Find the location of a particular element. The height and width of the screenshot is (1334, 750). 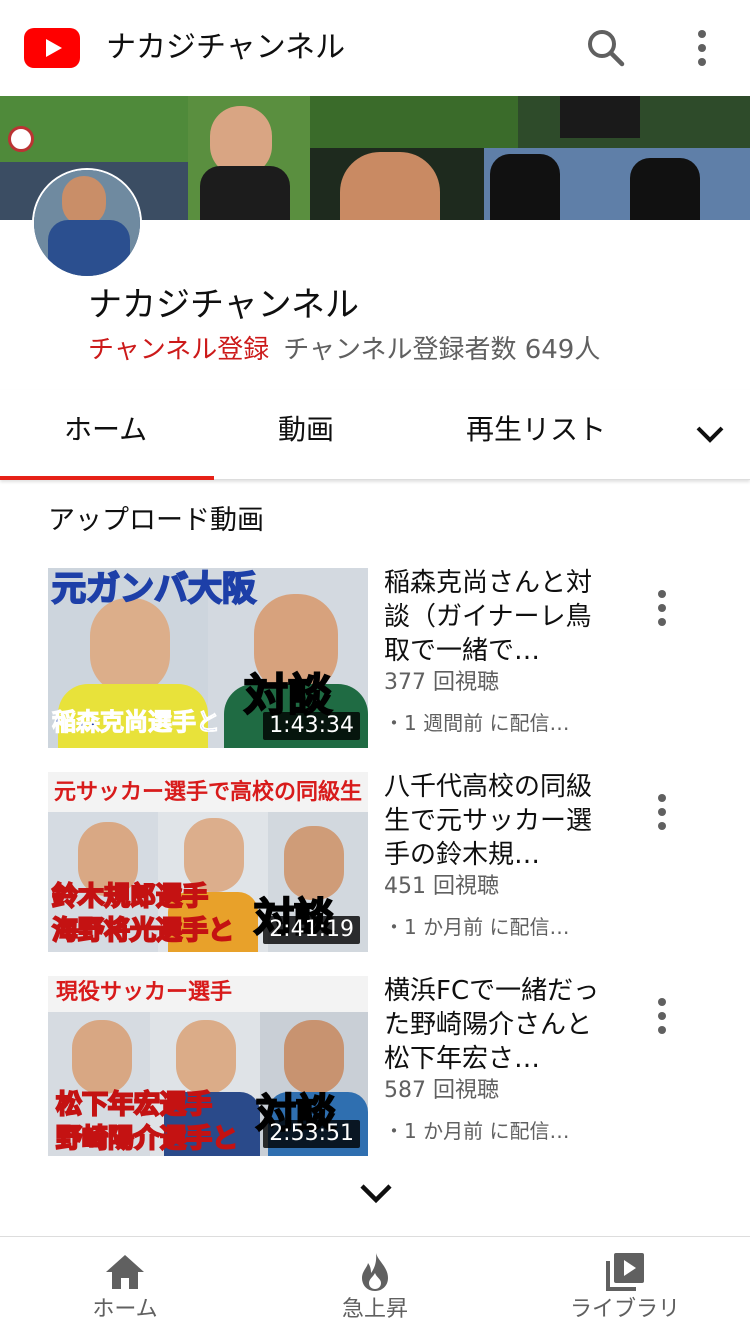

trending-fire-icon is located at coordinates (375, 1272).